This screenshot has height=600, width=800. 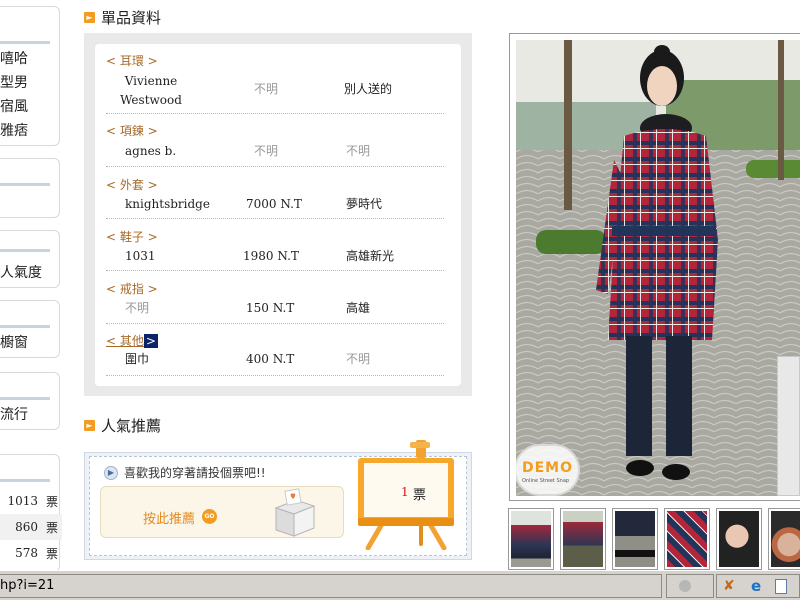 I want to click on item-price: 400 N.T, so click(x=270, y=359).